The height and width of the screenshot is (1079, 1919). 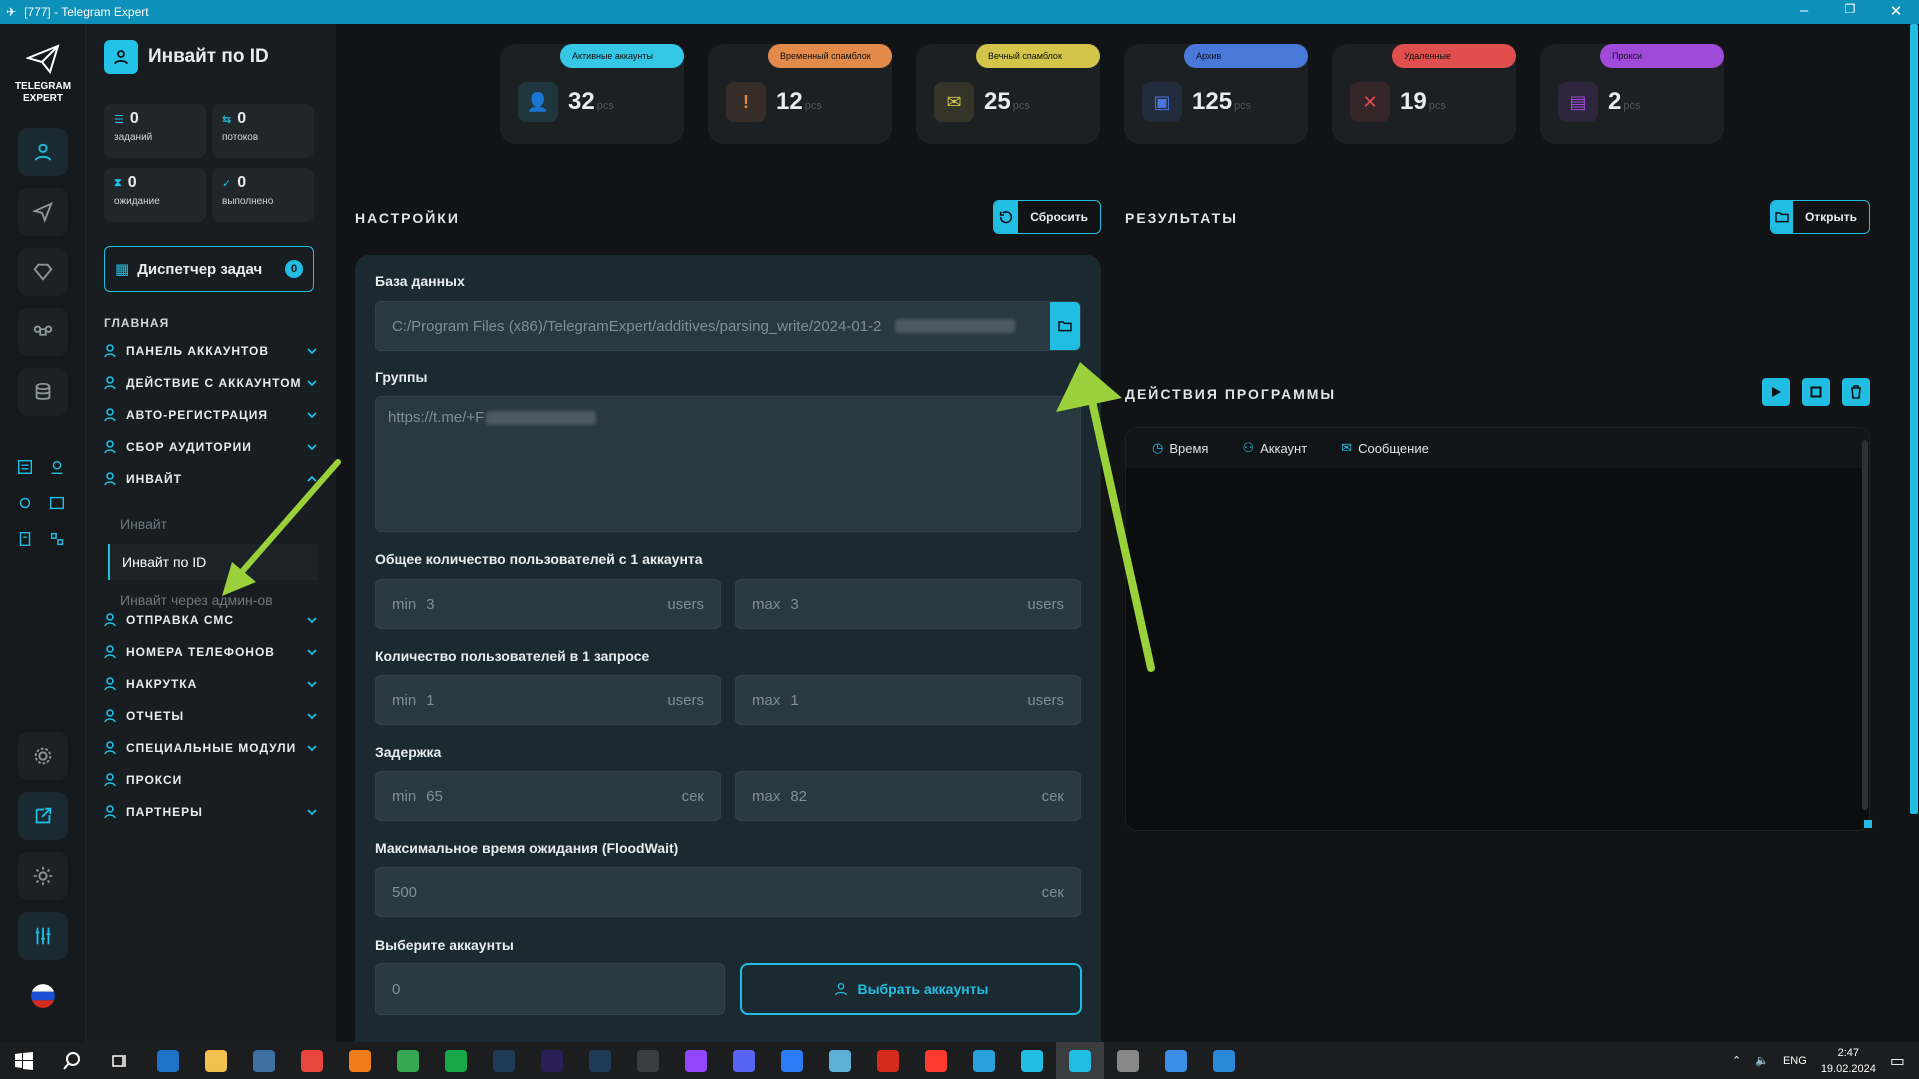 I want to click on col-account: ⚇ Аккаунт, so click(x=1274, y=448).